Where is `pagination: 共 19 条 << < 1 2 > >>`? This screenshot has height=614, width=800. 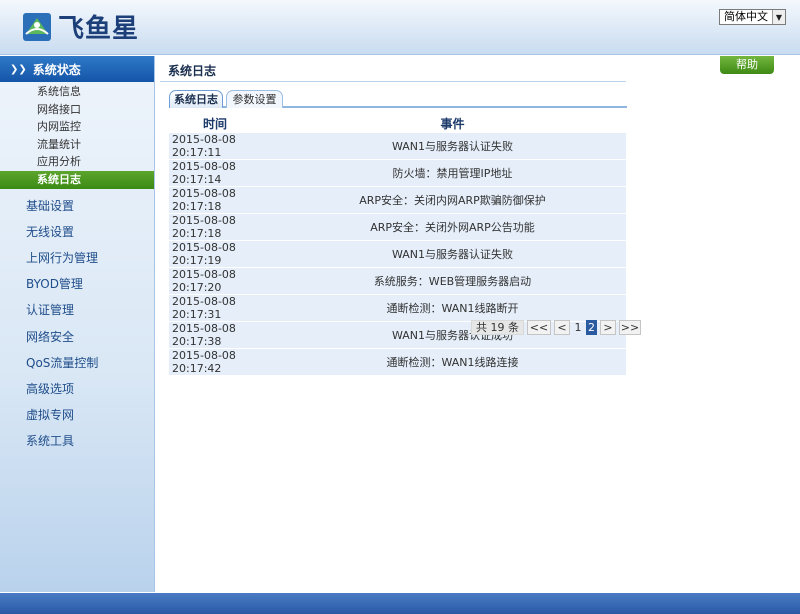 pagination: 共 19 条 << < 1 2 > >> is located at coordinates (556, 327).